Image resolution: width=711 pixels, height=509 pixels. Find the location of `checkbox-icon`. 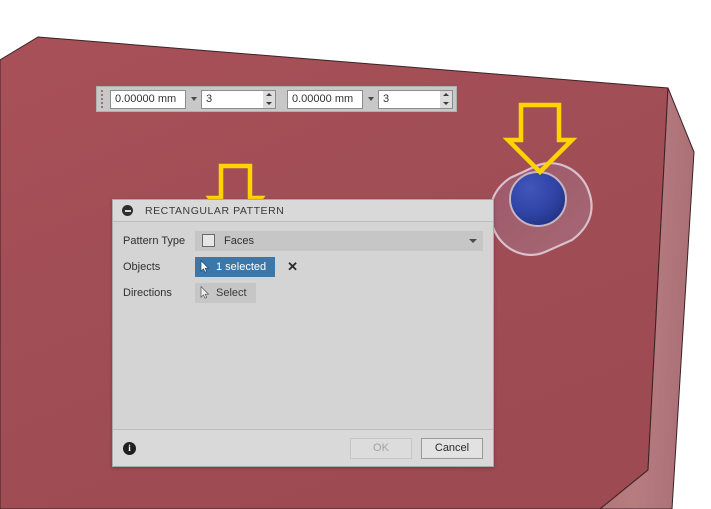

checkbox-icon is located at coordinates (208, 240).